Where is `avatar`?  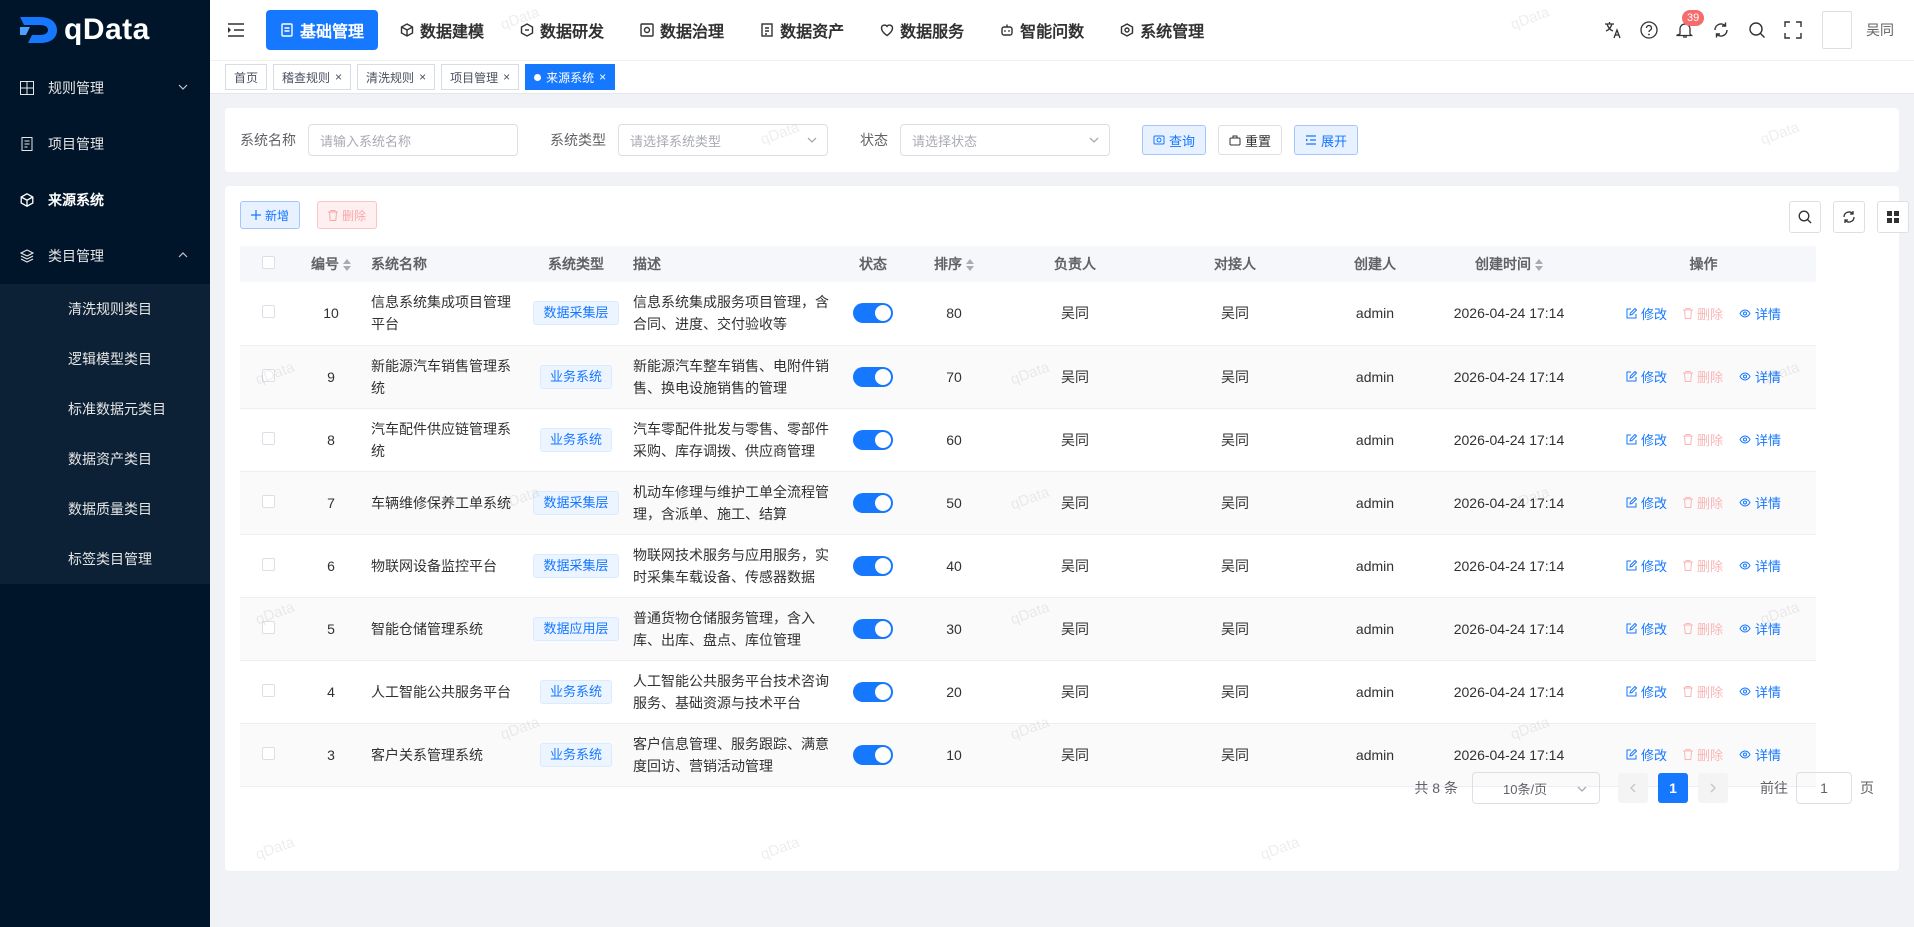
avatar is located at coordinates (1837, 30).